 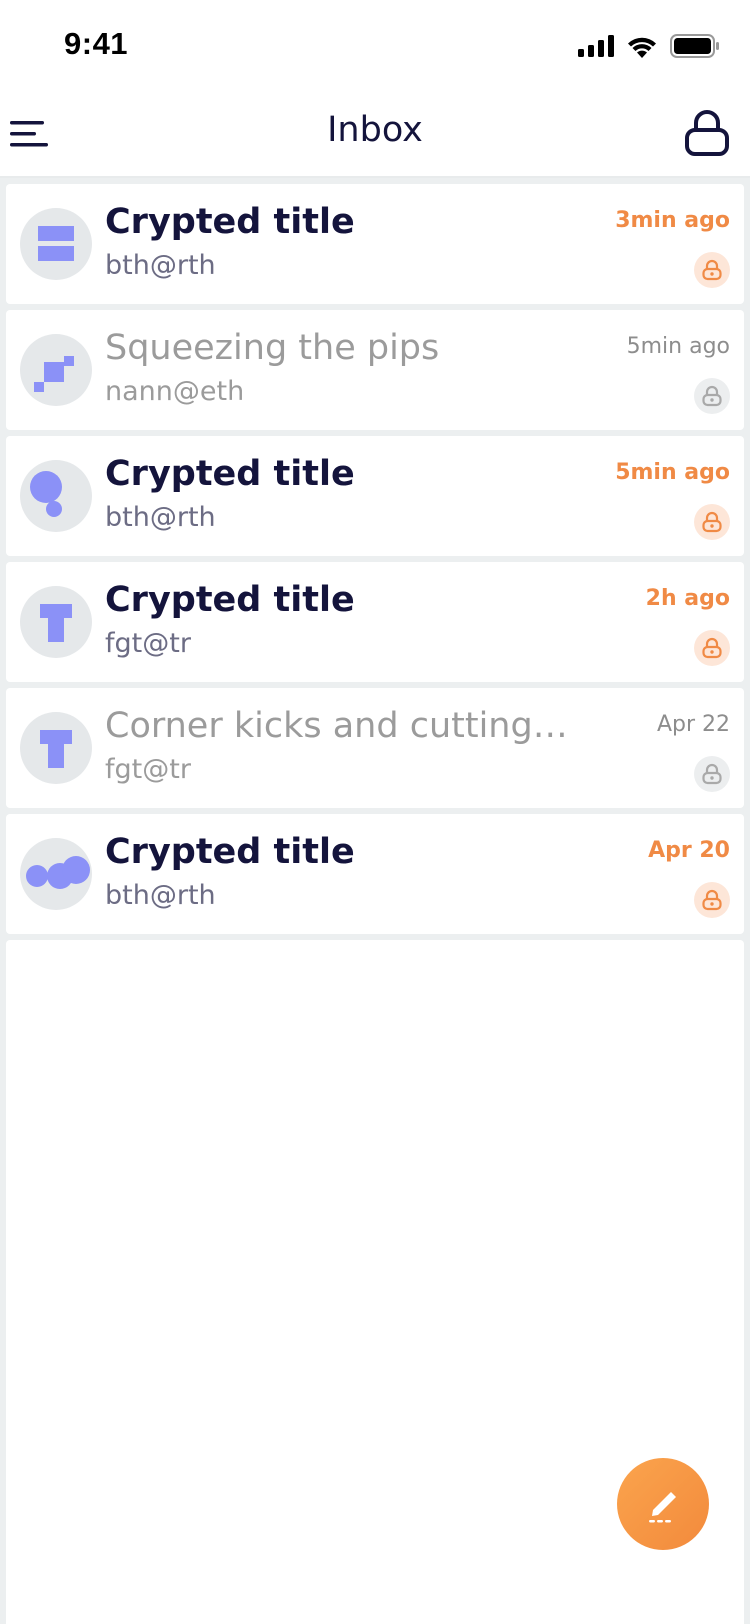 I want to click on status-time: 9:41, so click(x=96, y=43).